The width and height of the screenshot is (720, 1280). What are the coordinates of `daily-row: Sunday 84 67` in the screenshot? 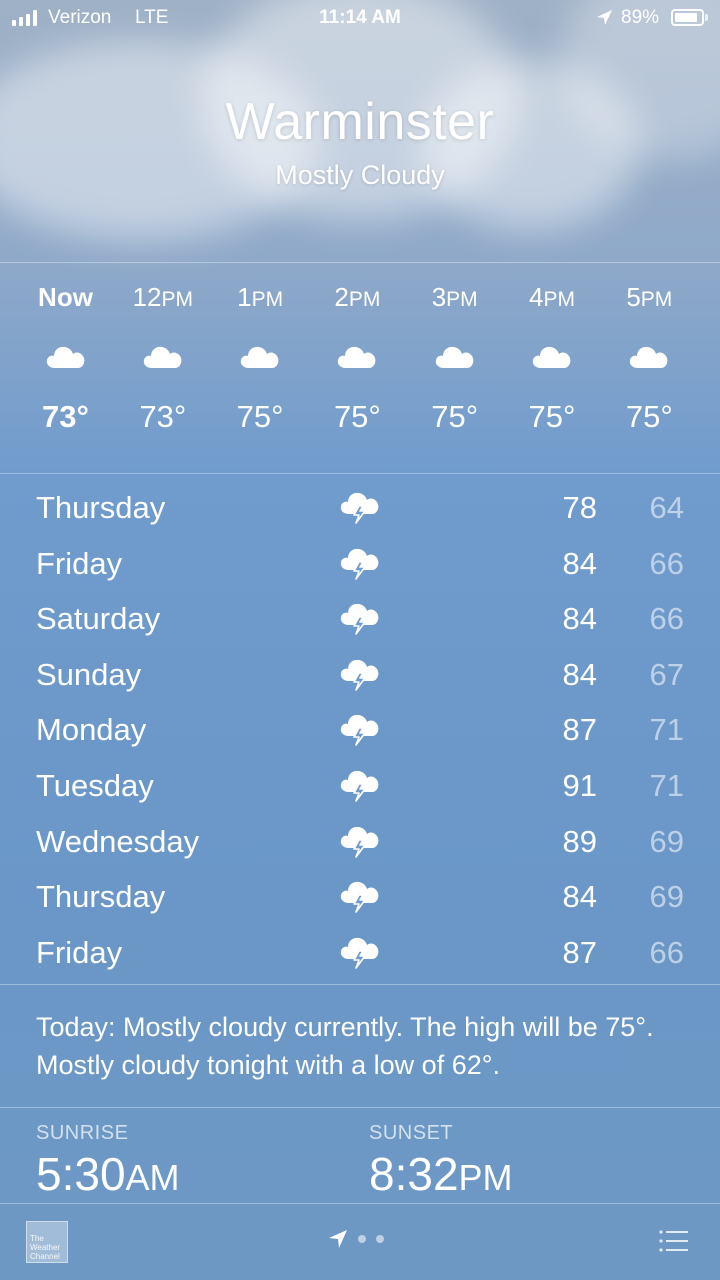 It's located at (360, 675).